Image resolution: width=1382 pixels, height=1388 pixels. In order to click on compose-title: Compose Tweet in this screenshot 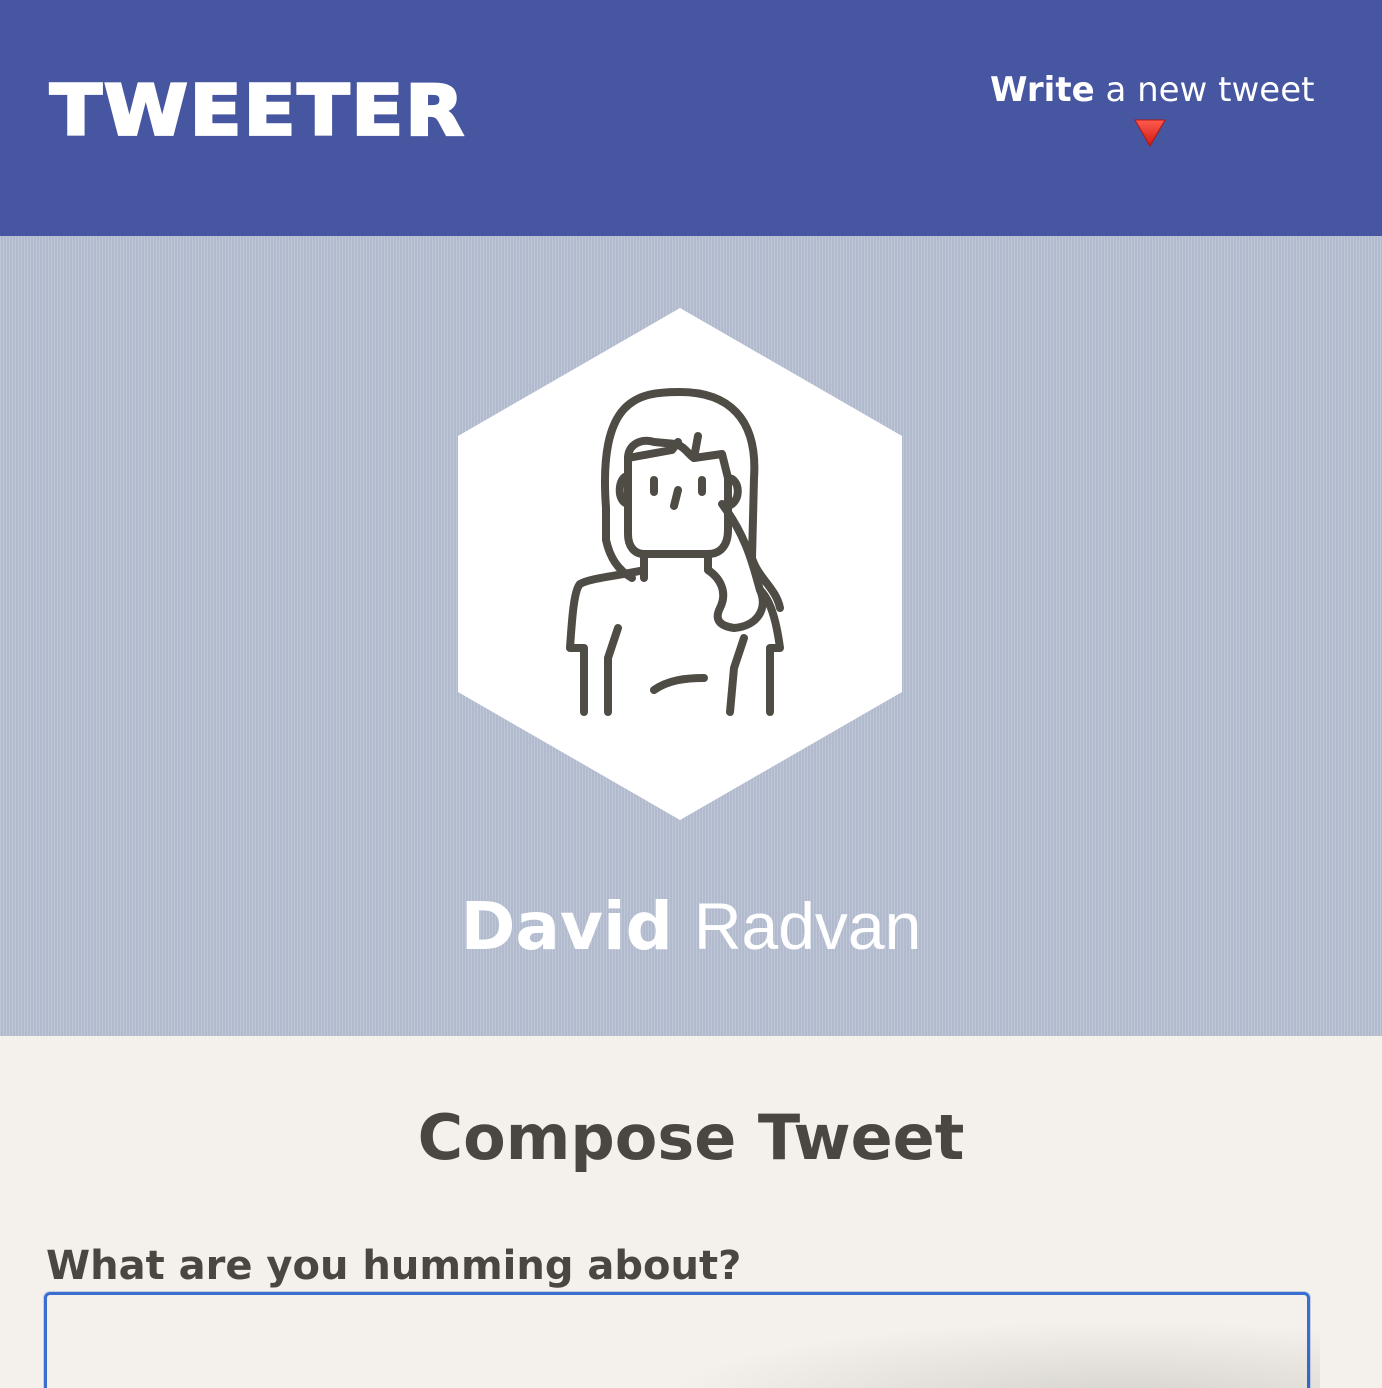, I will do `click(691, 1137)`.